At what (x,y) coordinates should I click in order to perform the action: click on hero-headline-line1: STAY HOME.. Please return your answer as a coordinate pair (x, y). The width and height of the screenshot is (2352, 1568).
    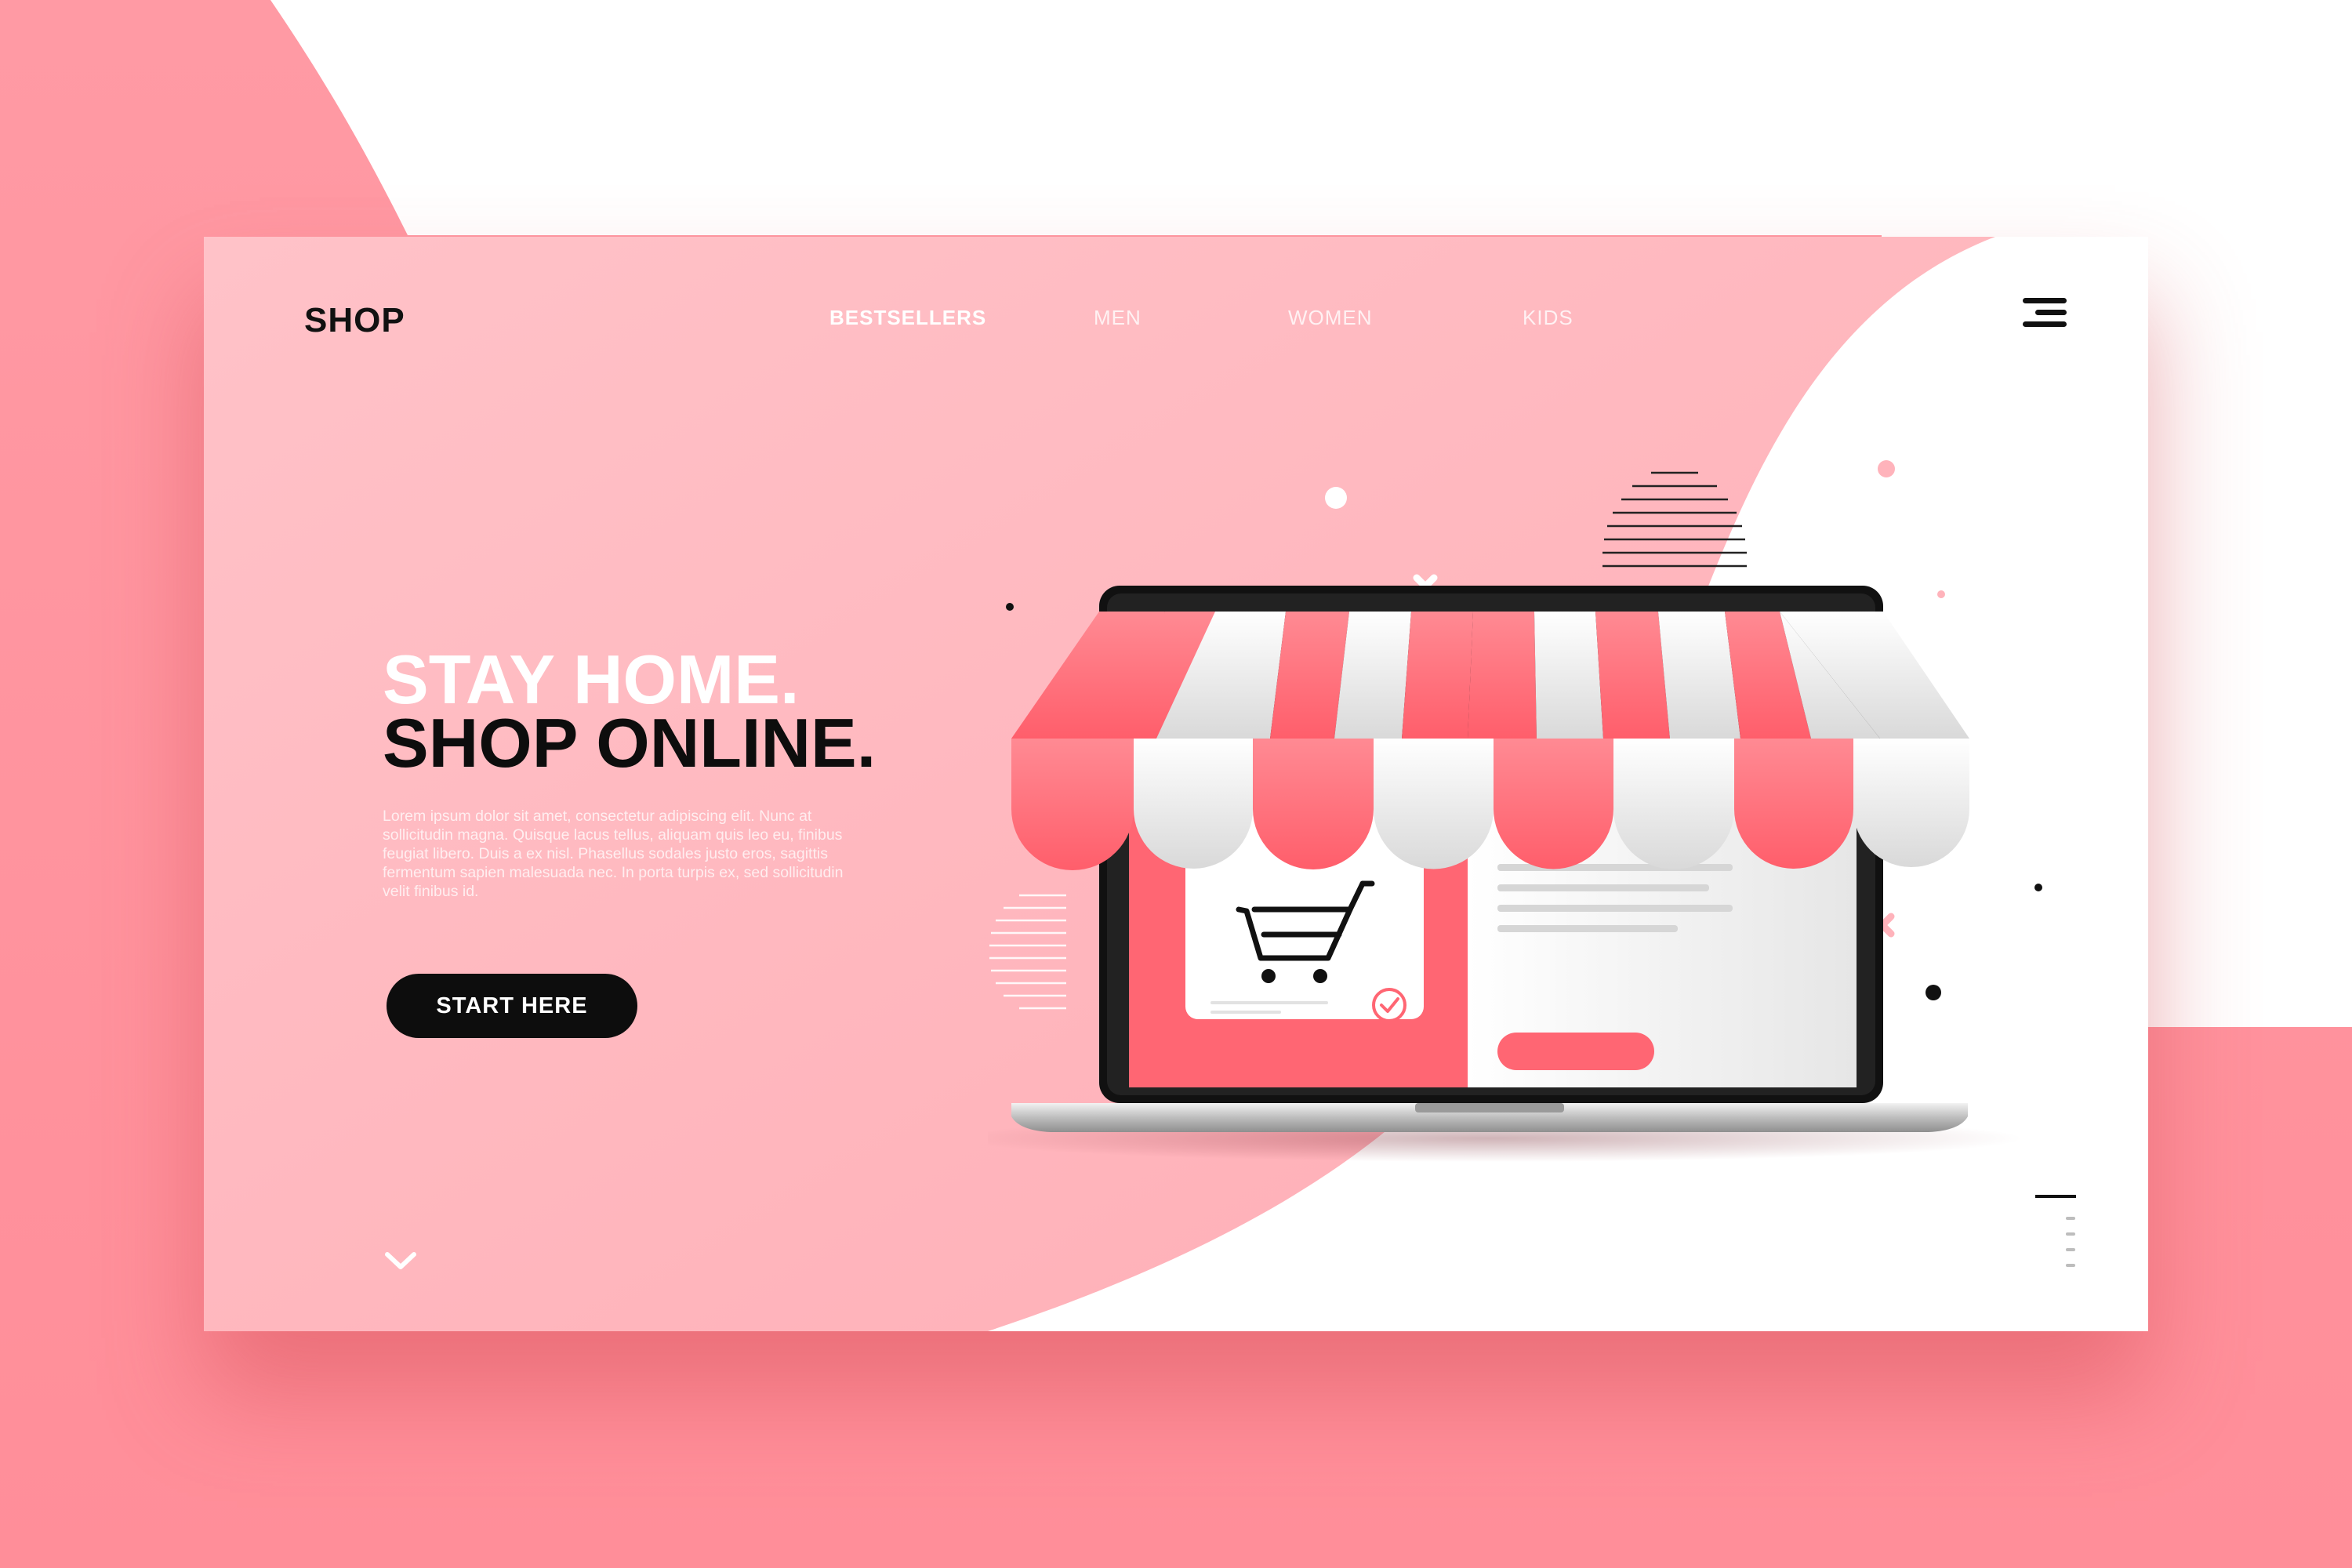
    Looking at the image, I should click on (591, 679).